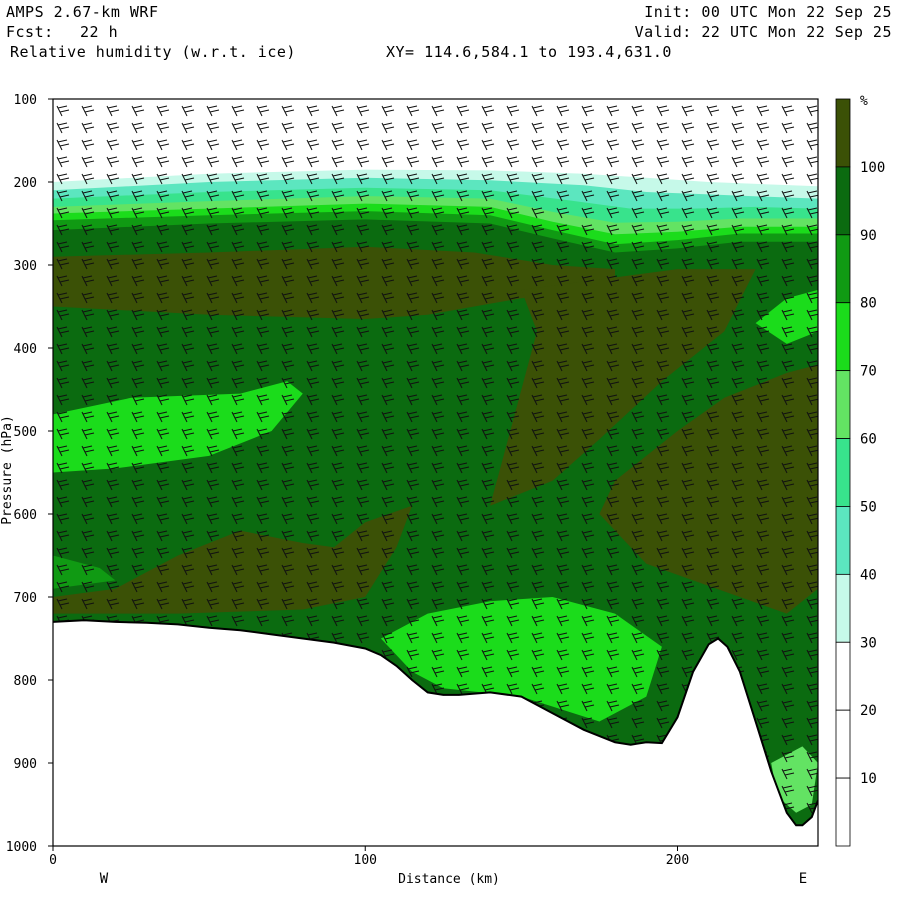 This screenshot has height=900, width=900. Describe the element at coordinates (868, 643) in the screenshot. I see `colorbar-label: 30` at that location.